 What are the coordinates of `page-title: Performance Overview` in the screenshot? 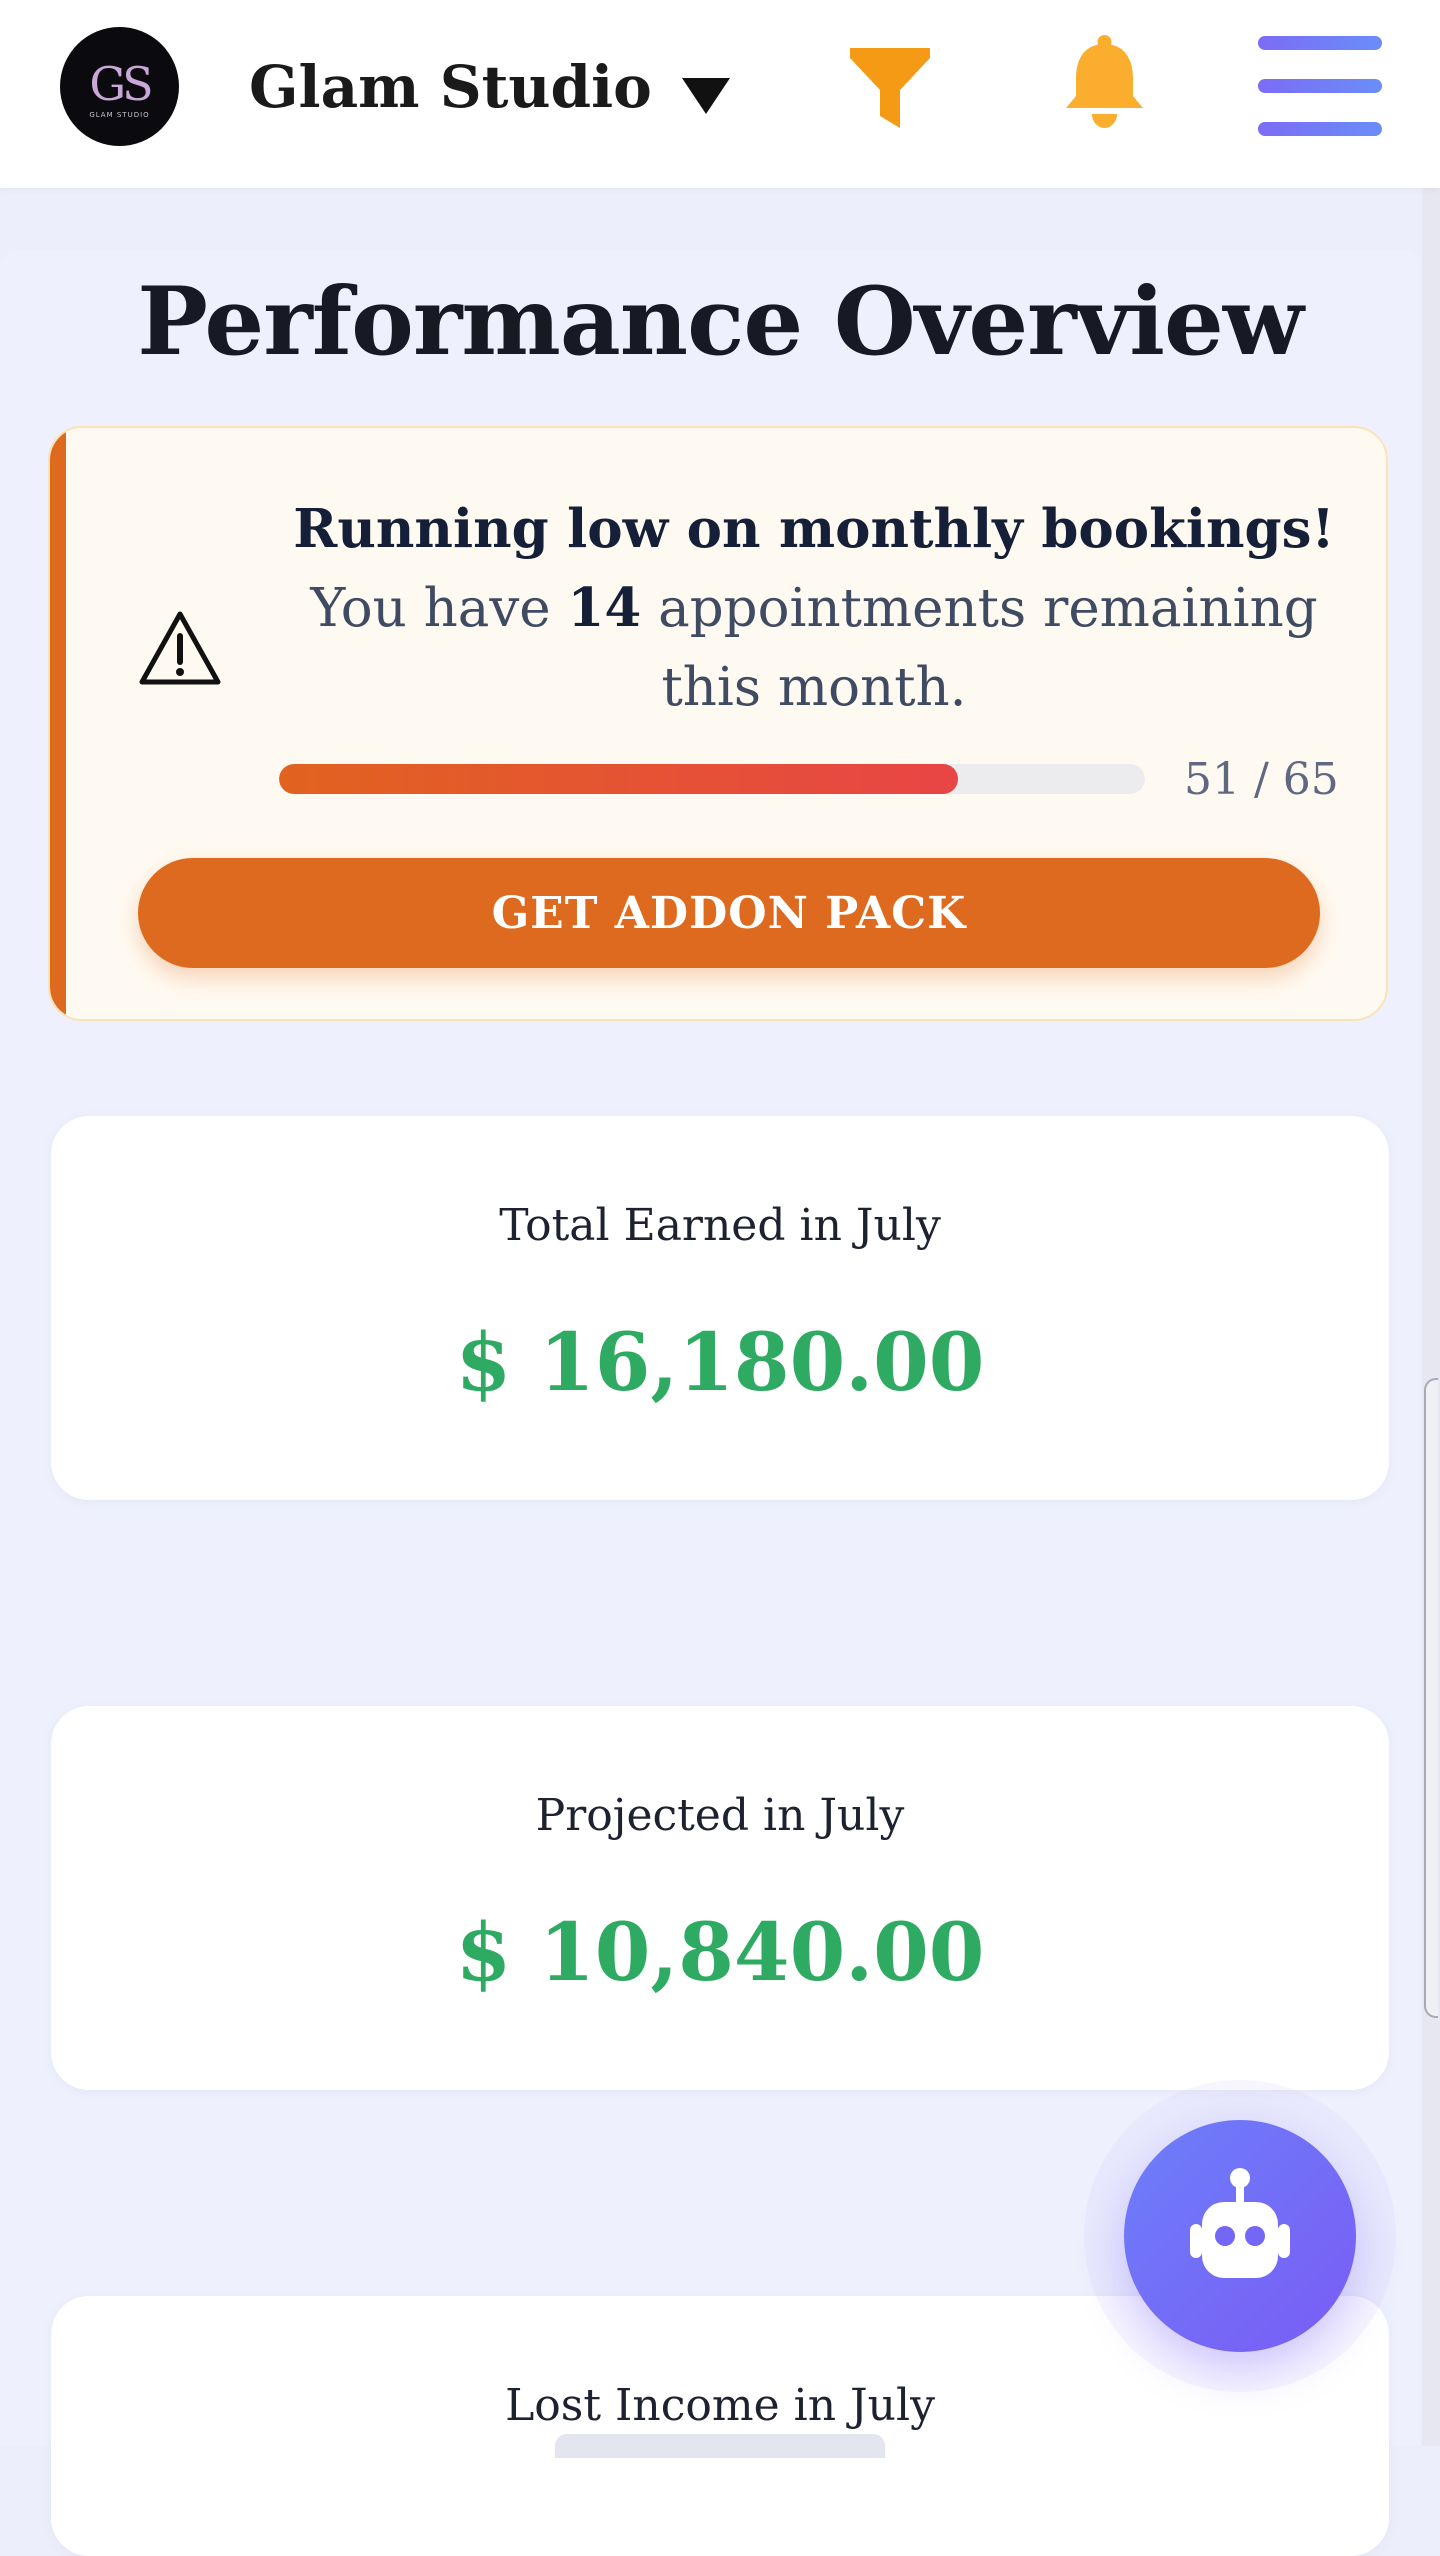 It's located at (720, 322).